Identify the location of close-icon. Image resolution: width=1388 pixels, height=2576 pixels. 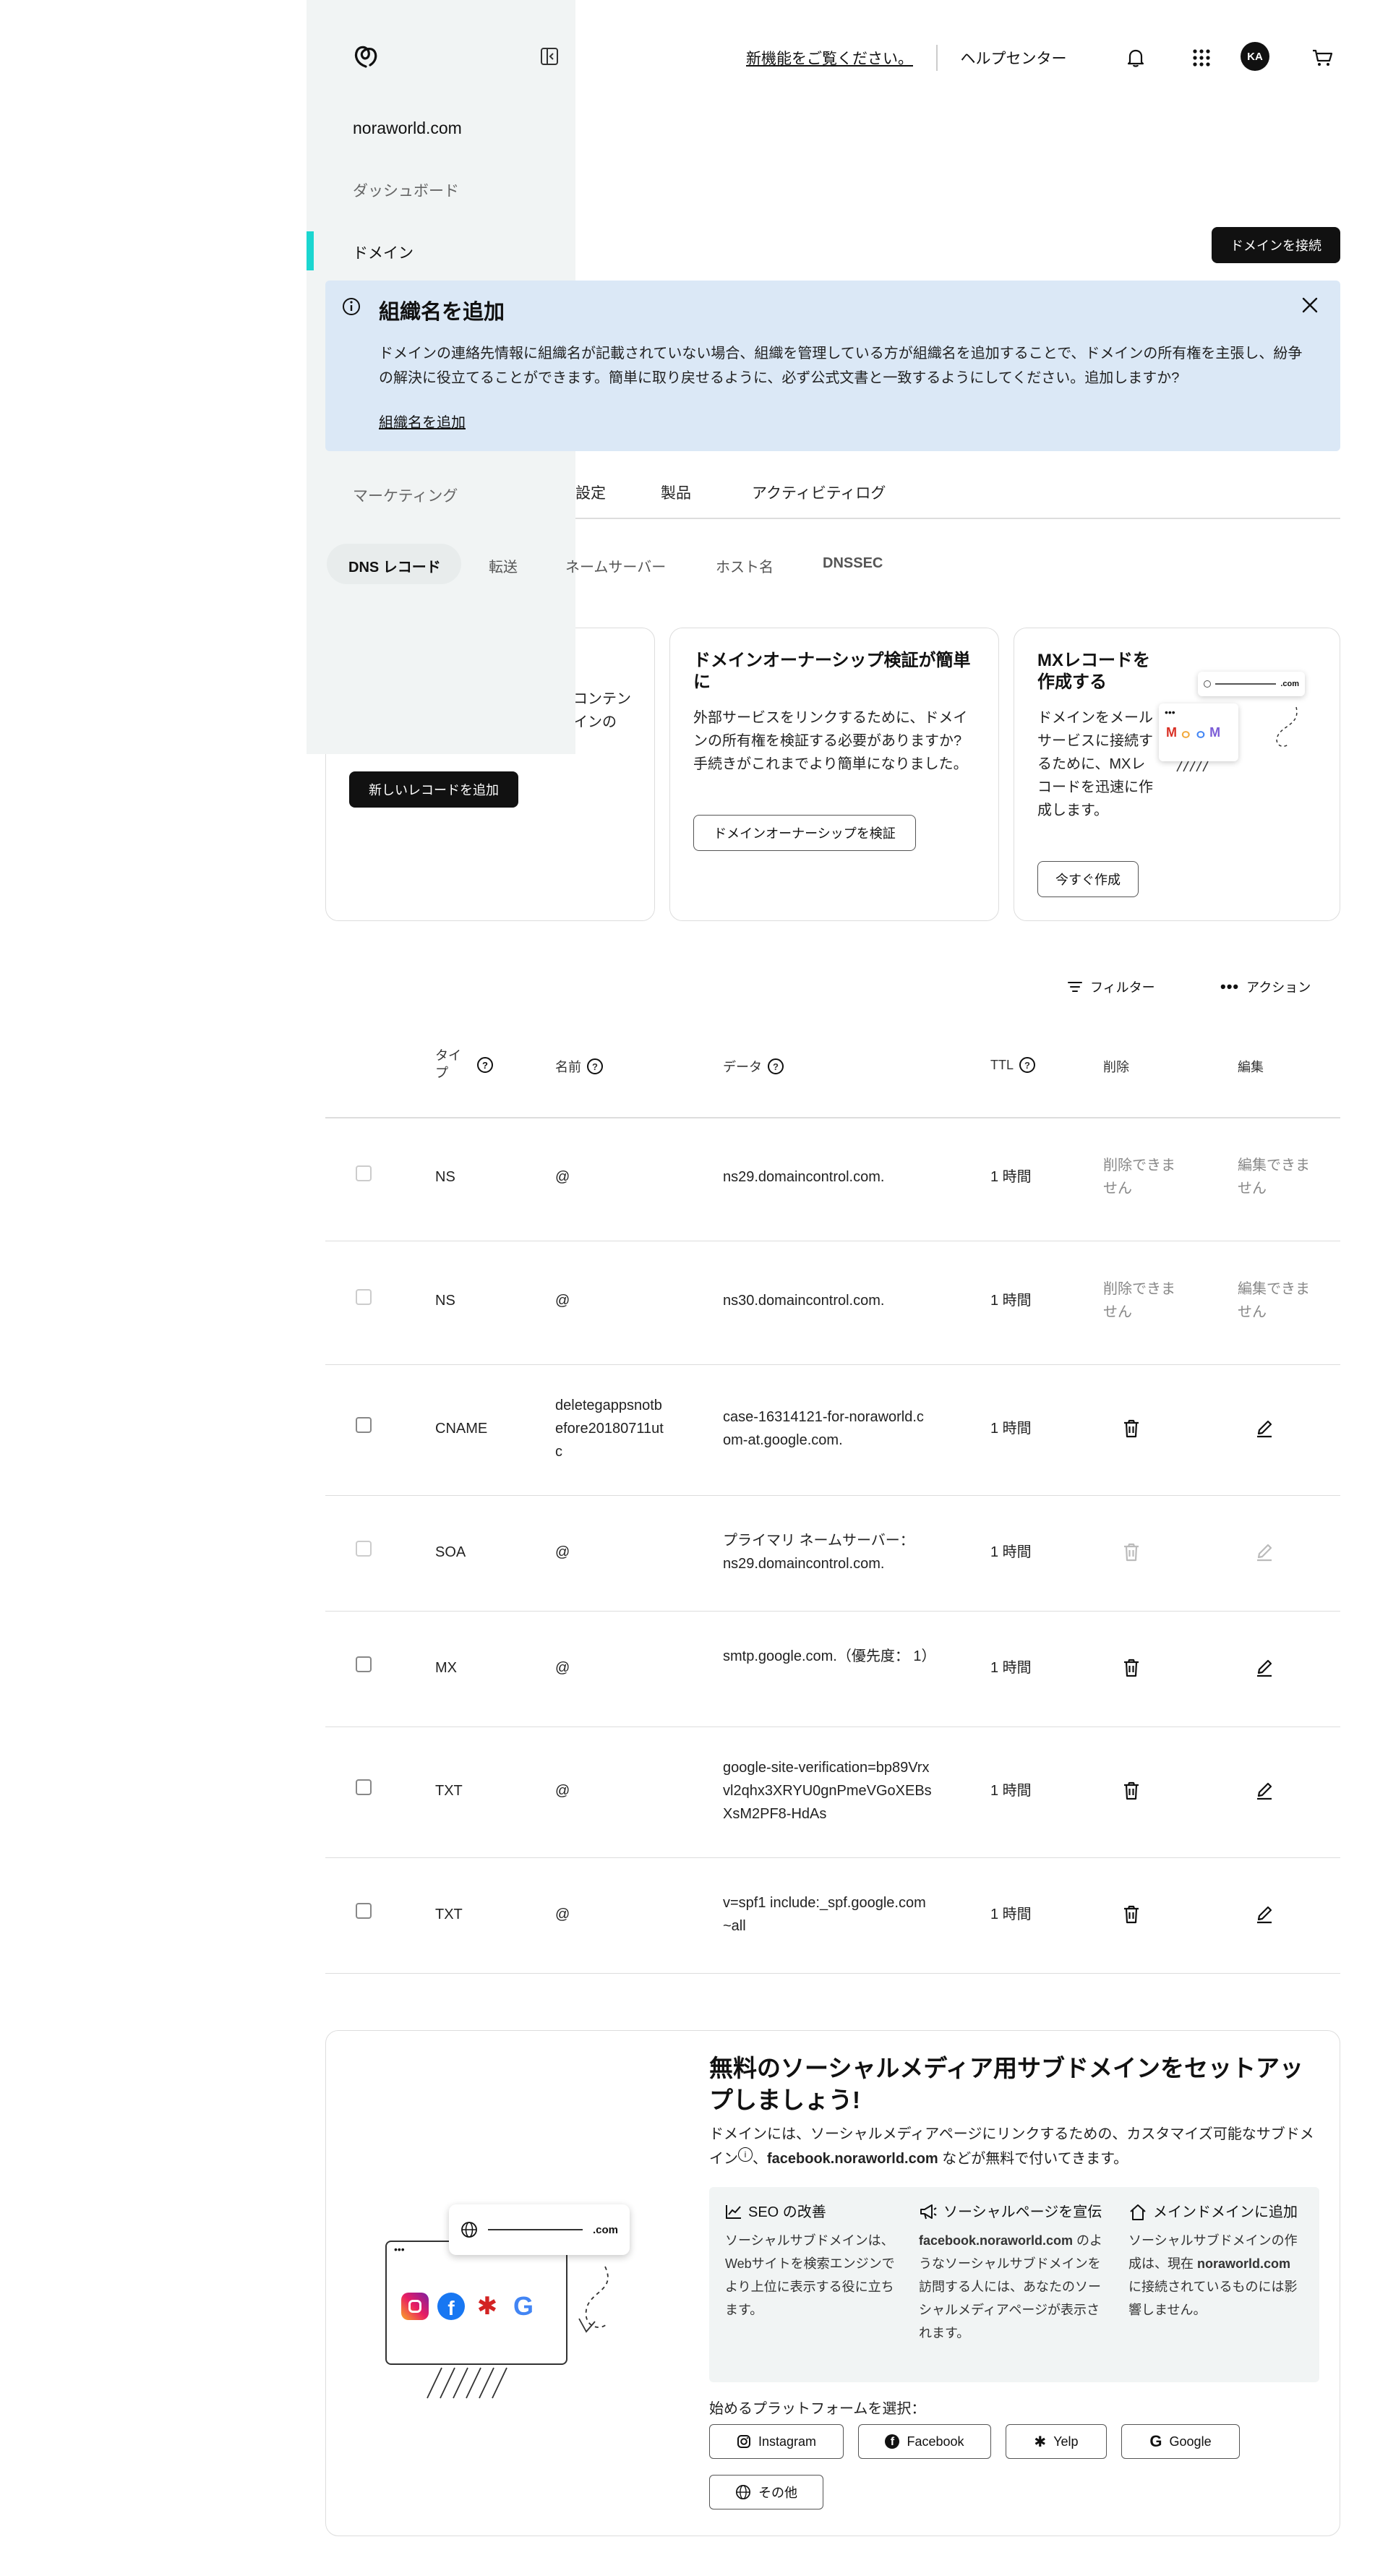
(1310, 305).